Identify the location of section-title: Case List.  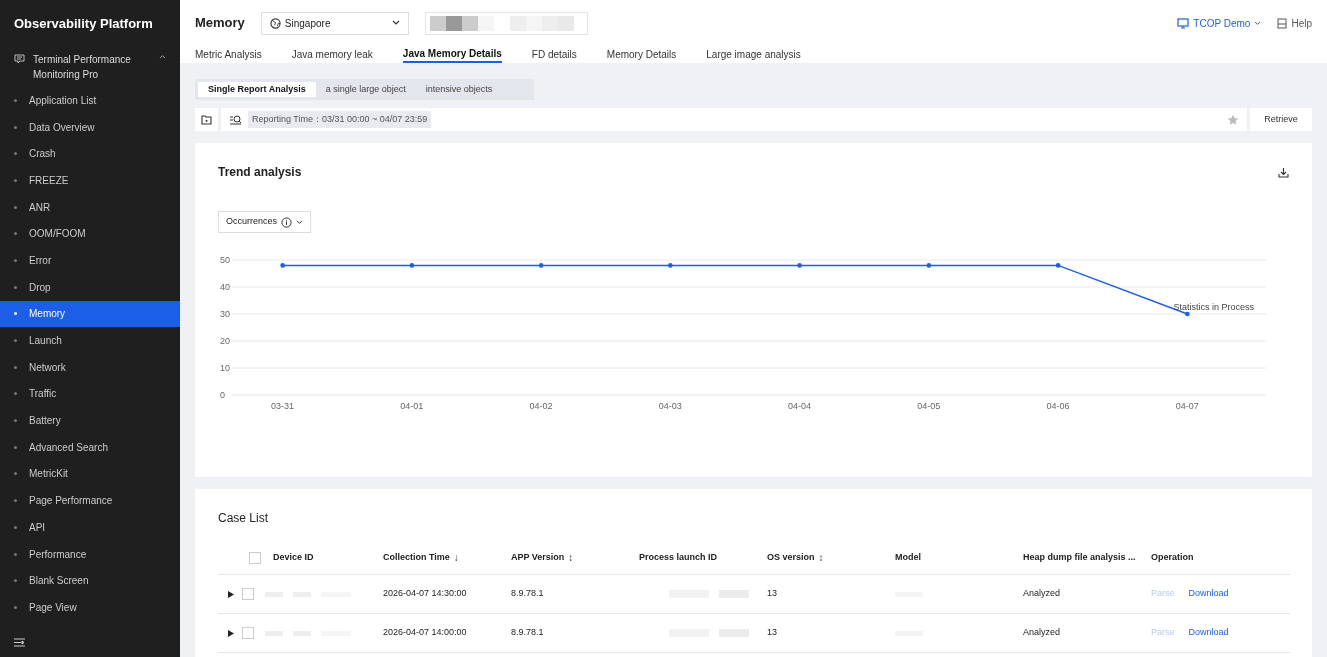
(244, 518).